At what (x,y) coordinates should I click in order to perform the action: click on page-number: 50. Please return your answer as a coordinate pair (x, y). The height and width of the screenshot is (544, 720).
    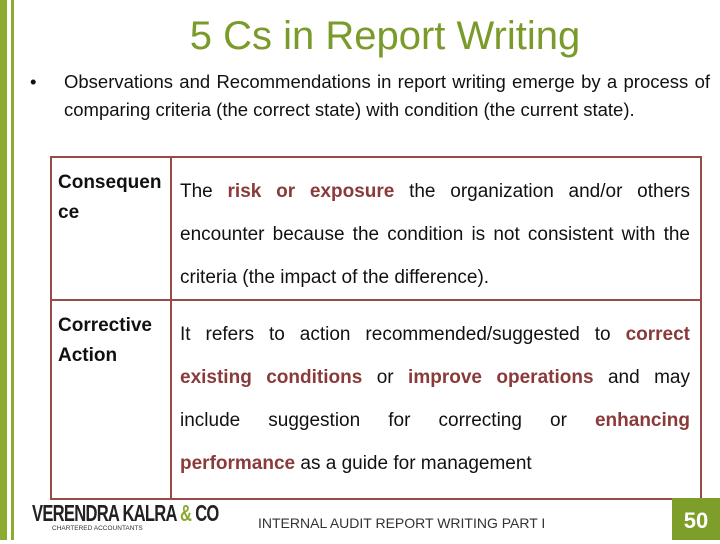
    Looking at the image, I should click on (696, 519).